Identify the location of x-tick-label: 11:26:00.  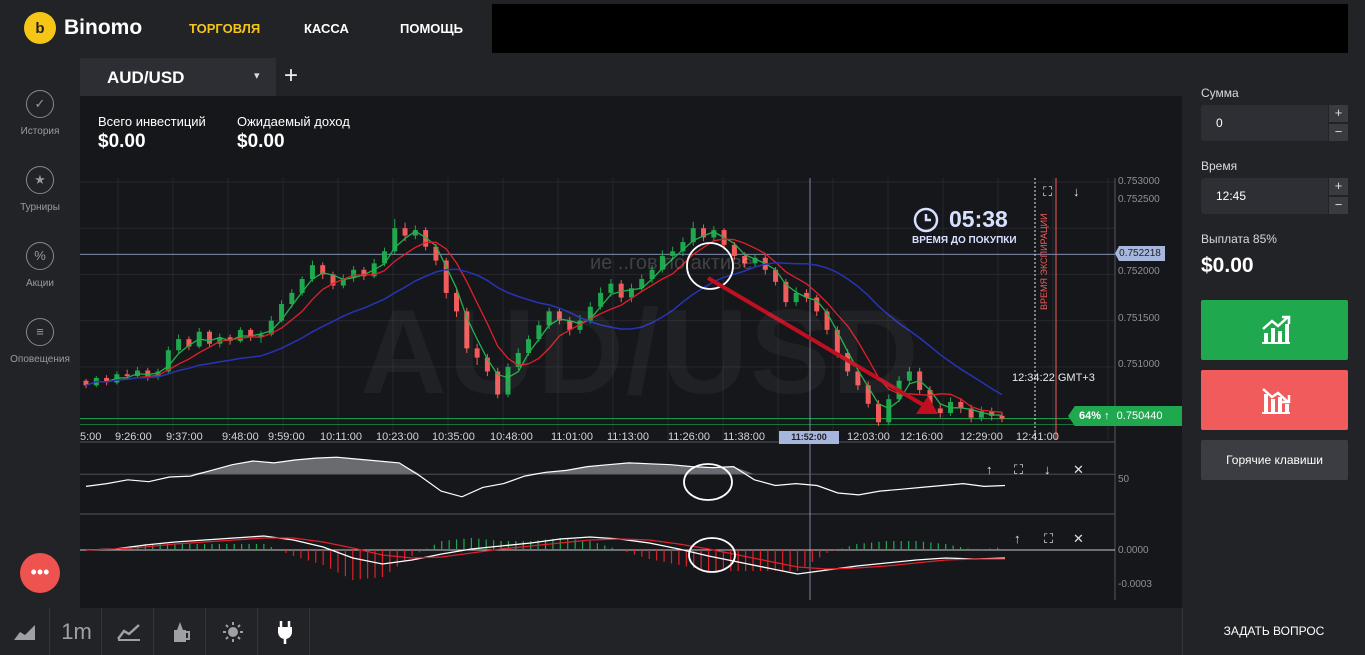
(689, 437).